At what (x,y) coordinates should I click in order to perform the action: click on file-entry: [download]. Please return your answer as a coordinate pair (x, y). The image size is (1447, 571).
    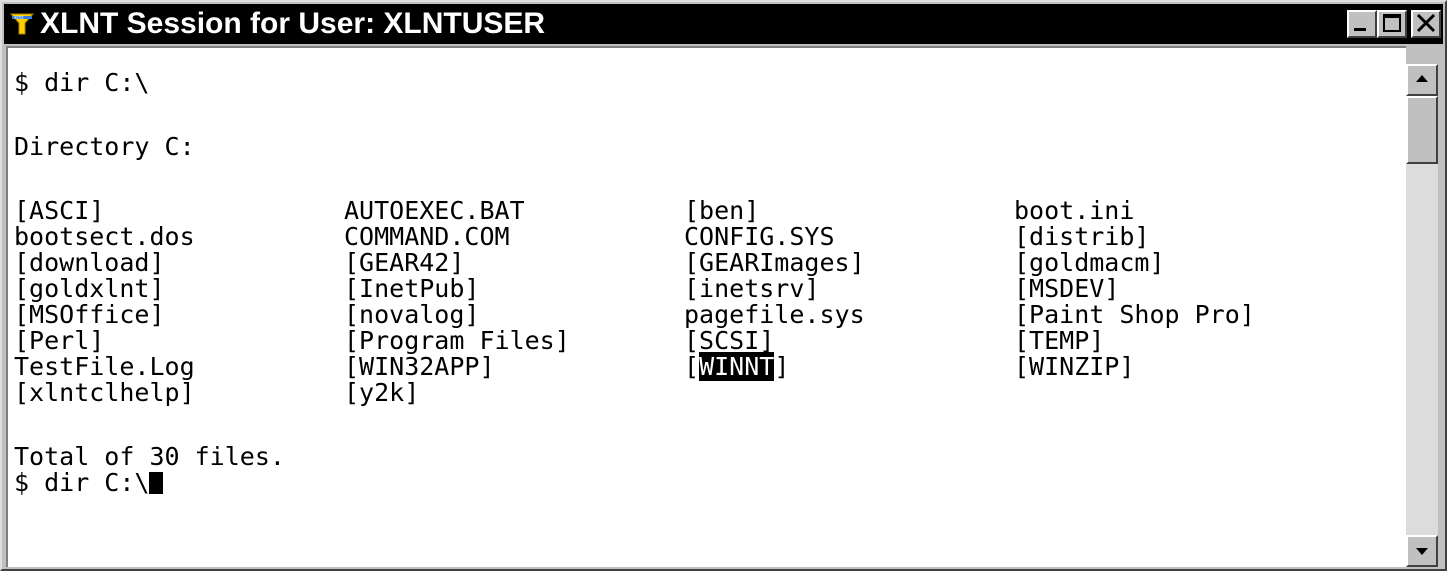
    Looking at the image, I should click on (89, 262).